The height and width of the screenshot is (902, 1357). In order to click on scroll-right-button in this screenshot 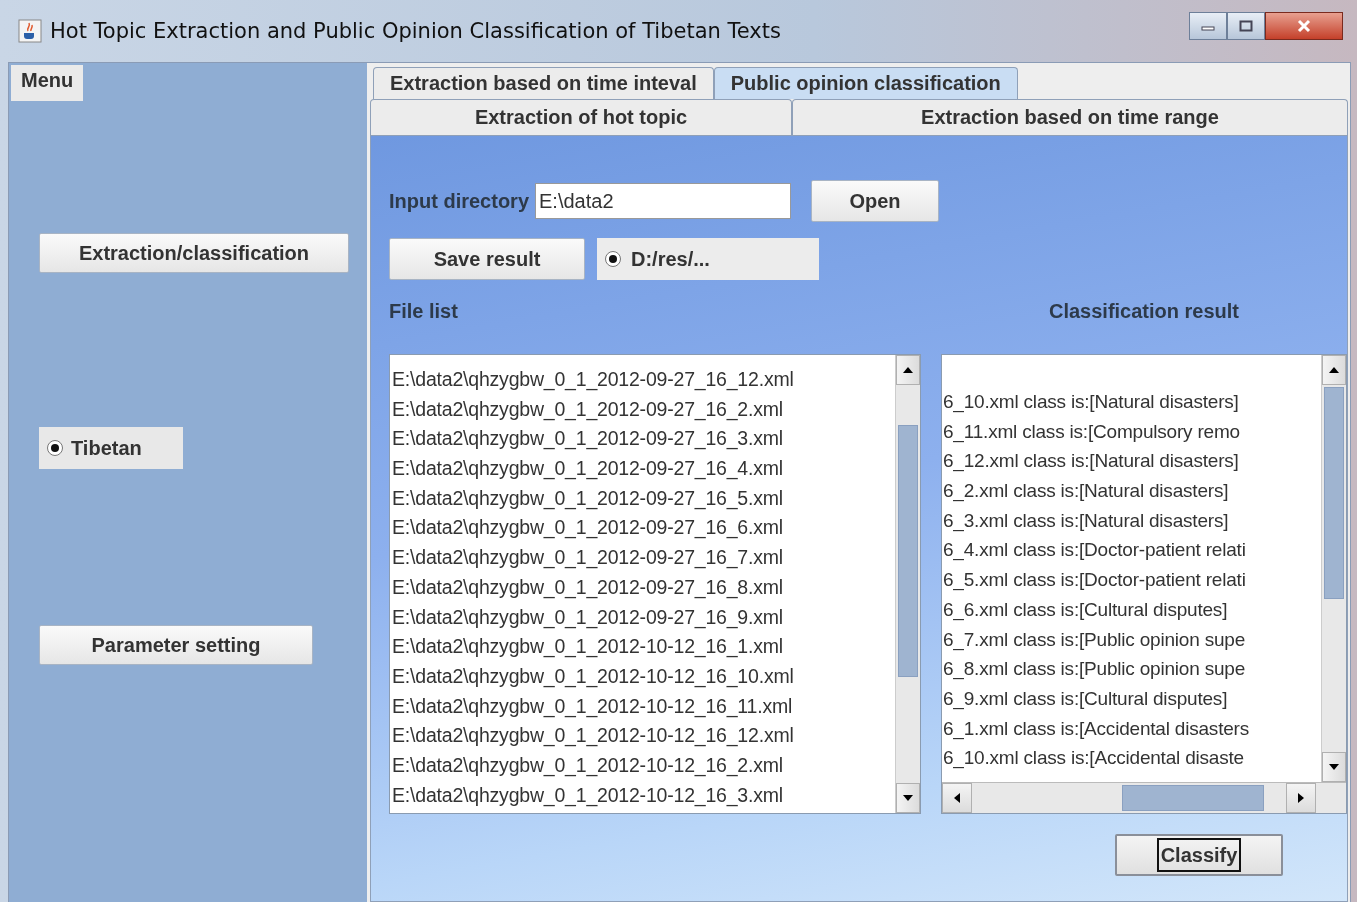, I will do `click(1301, 798)`.